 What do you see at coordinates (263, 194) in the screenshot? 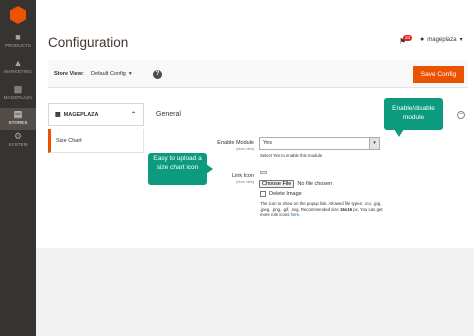
I see `delete-image-checkbox` at bounding box center [263, 194].